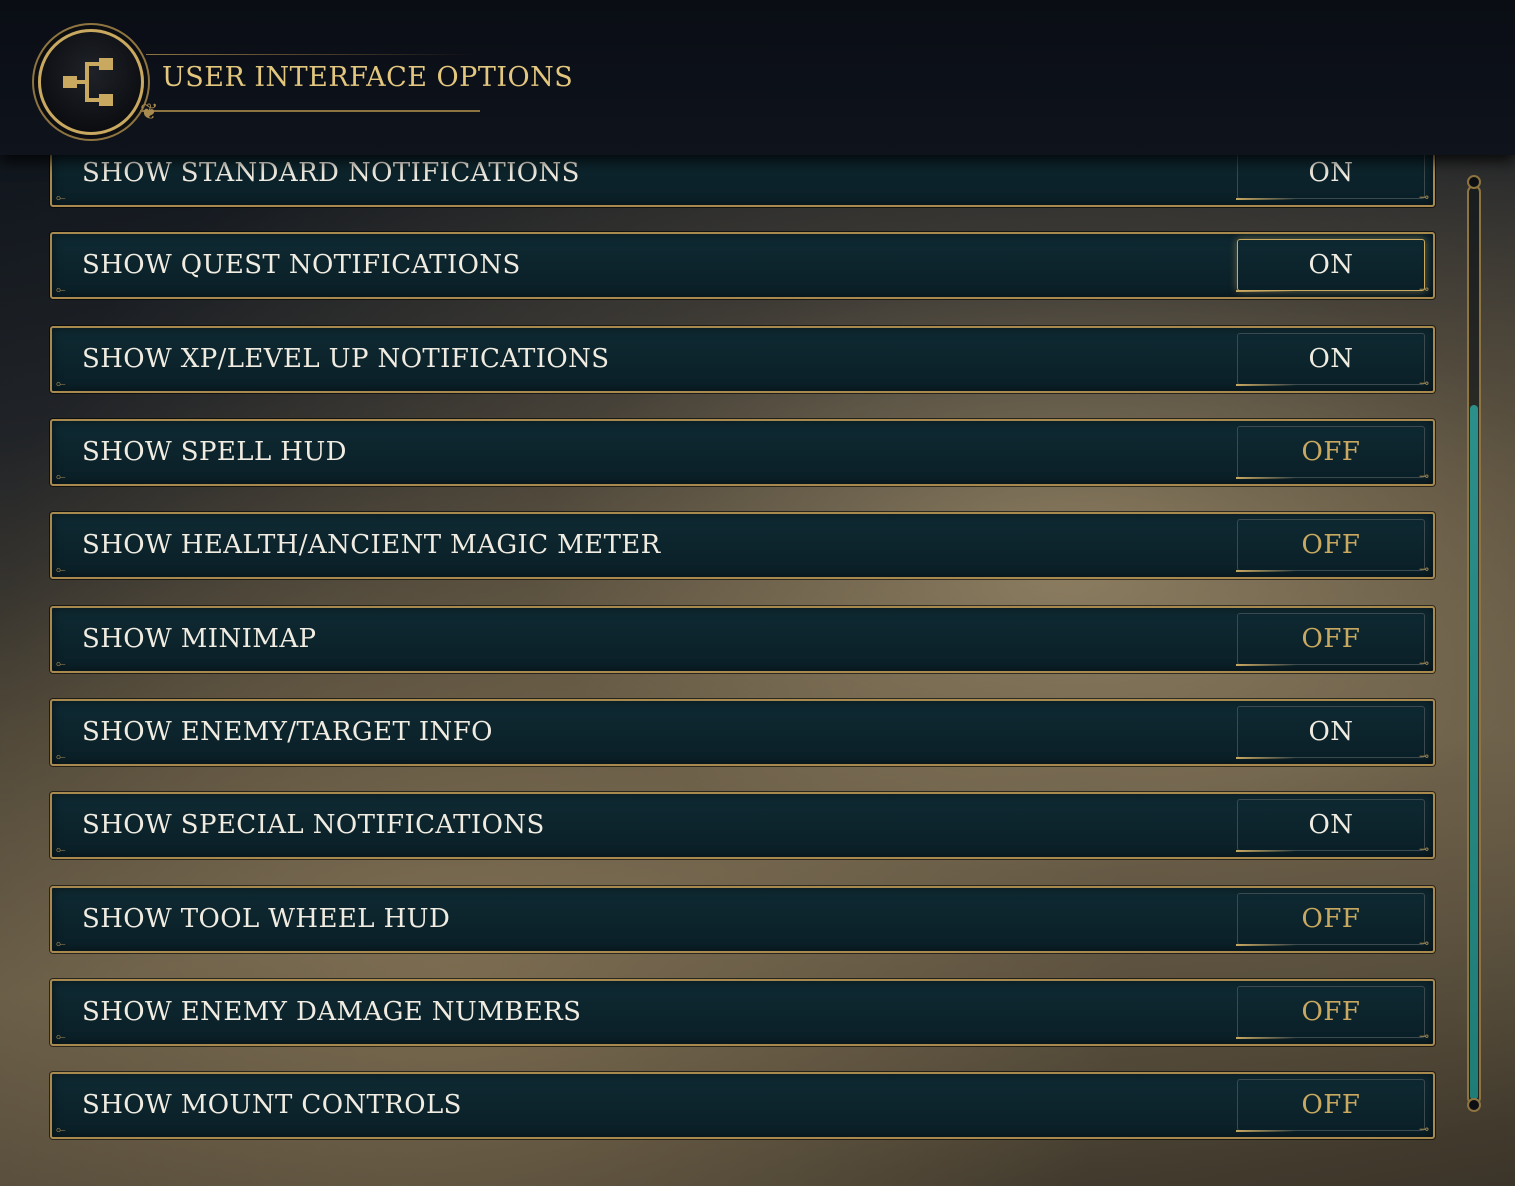 This screenshot has height=1186, width=1515. Describe the element at coordinates (742, 1105) in the screenshot. I see `option-row-mount-controls: SHOW MOUNT CONTROLS OFF ⟜ ⊸` at that location.